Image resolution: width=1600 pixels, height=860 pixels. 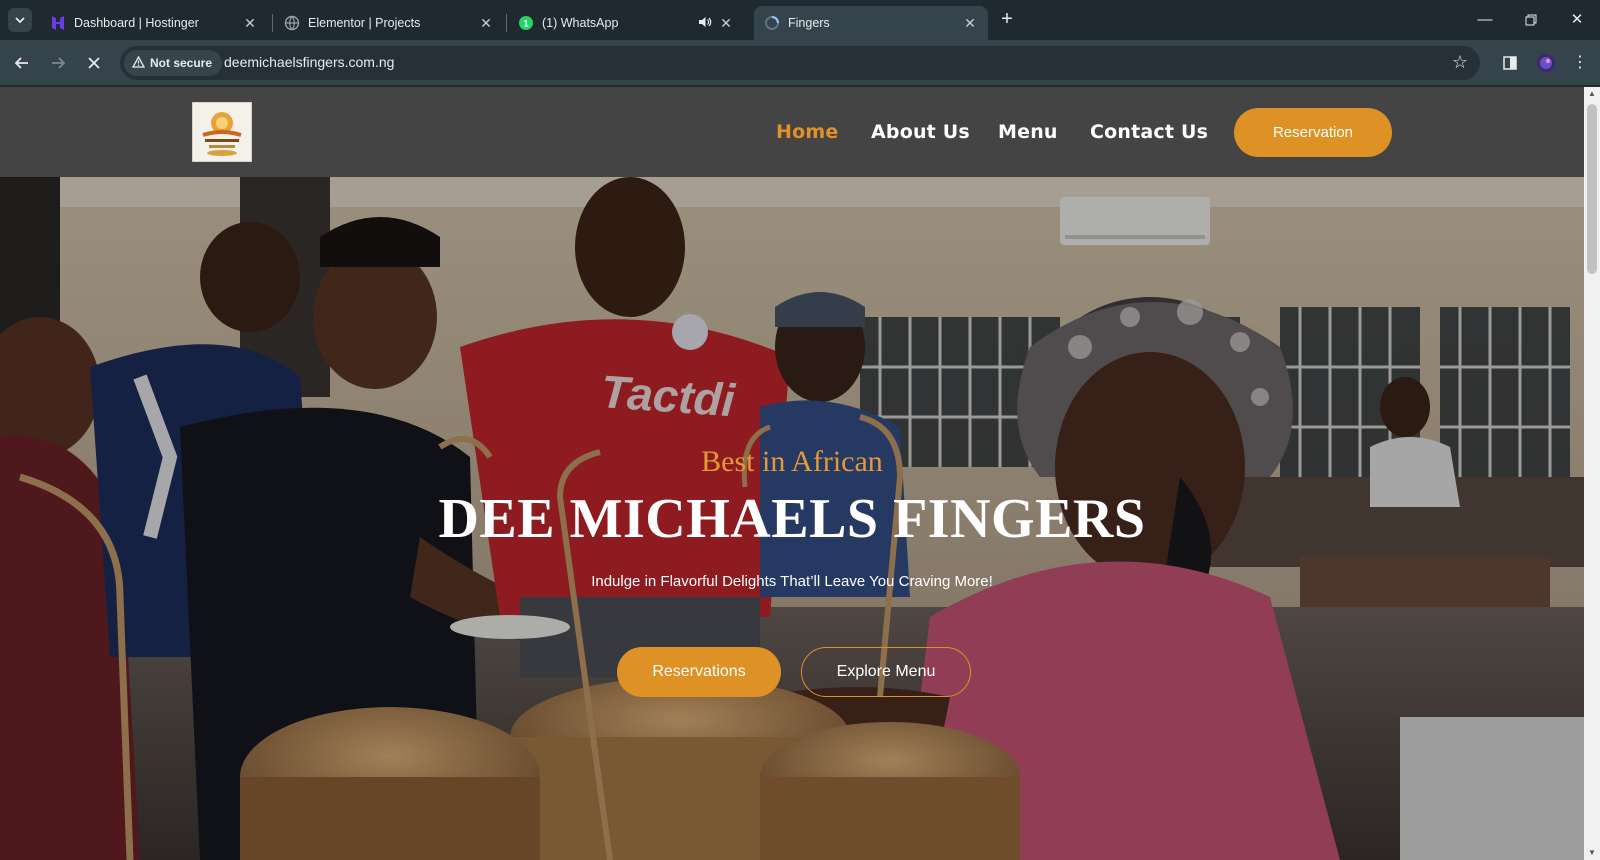 I want to click on warning-triangle-icon, so click(x=138, y=63).